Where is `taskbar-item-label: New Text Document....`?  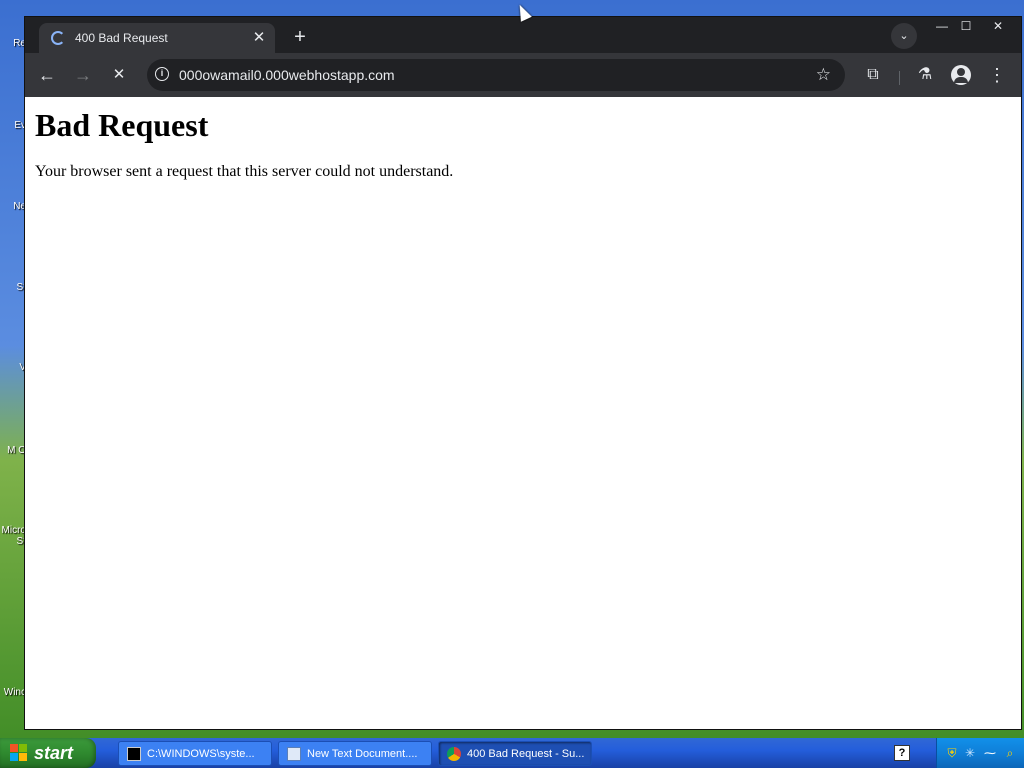
taskbar-item-label: New Text Document.... is located at coordinates (362, 753).